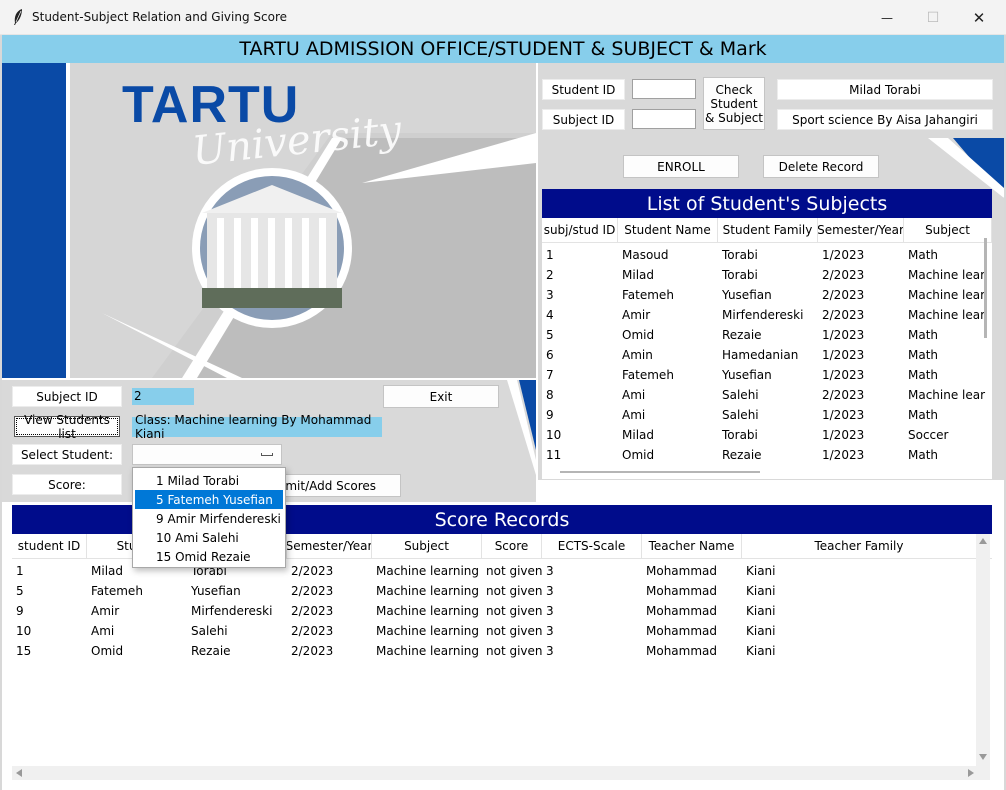  What do you see at coordinates (760, 355) in the screenshot?
I see `subjects-table-cell: Hamedanian` at bounding box center [760, 355].